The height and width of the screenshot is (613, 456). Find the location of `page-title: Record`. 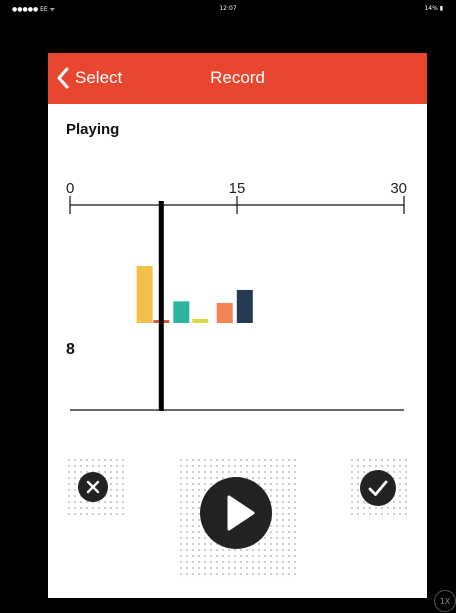

page-title: Record is located at coordinates (237, 77).